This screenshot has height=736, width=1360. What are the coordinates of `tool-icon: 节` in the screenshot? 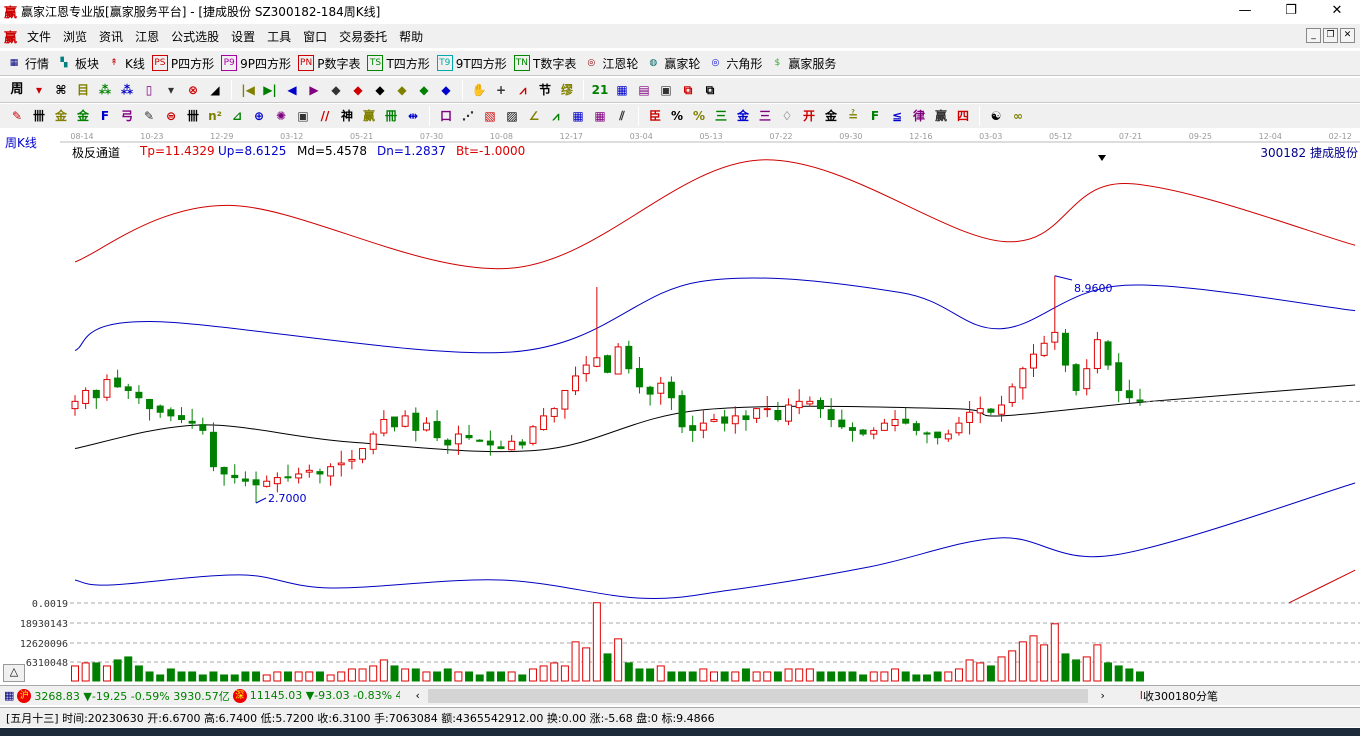 It's located at (545, 90).